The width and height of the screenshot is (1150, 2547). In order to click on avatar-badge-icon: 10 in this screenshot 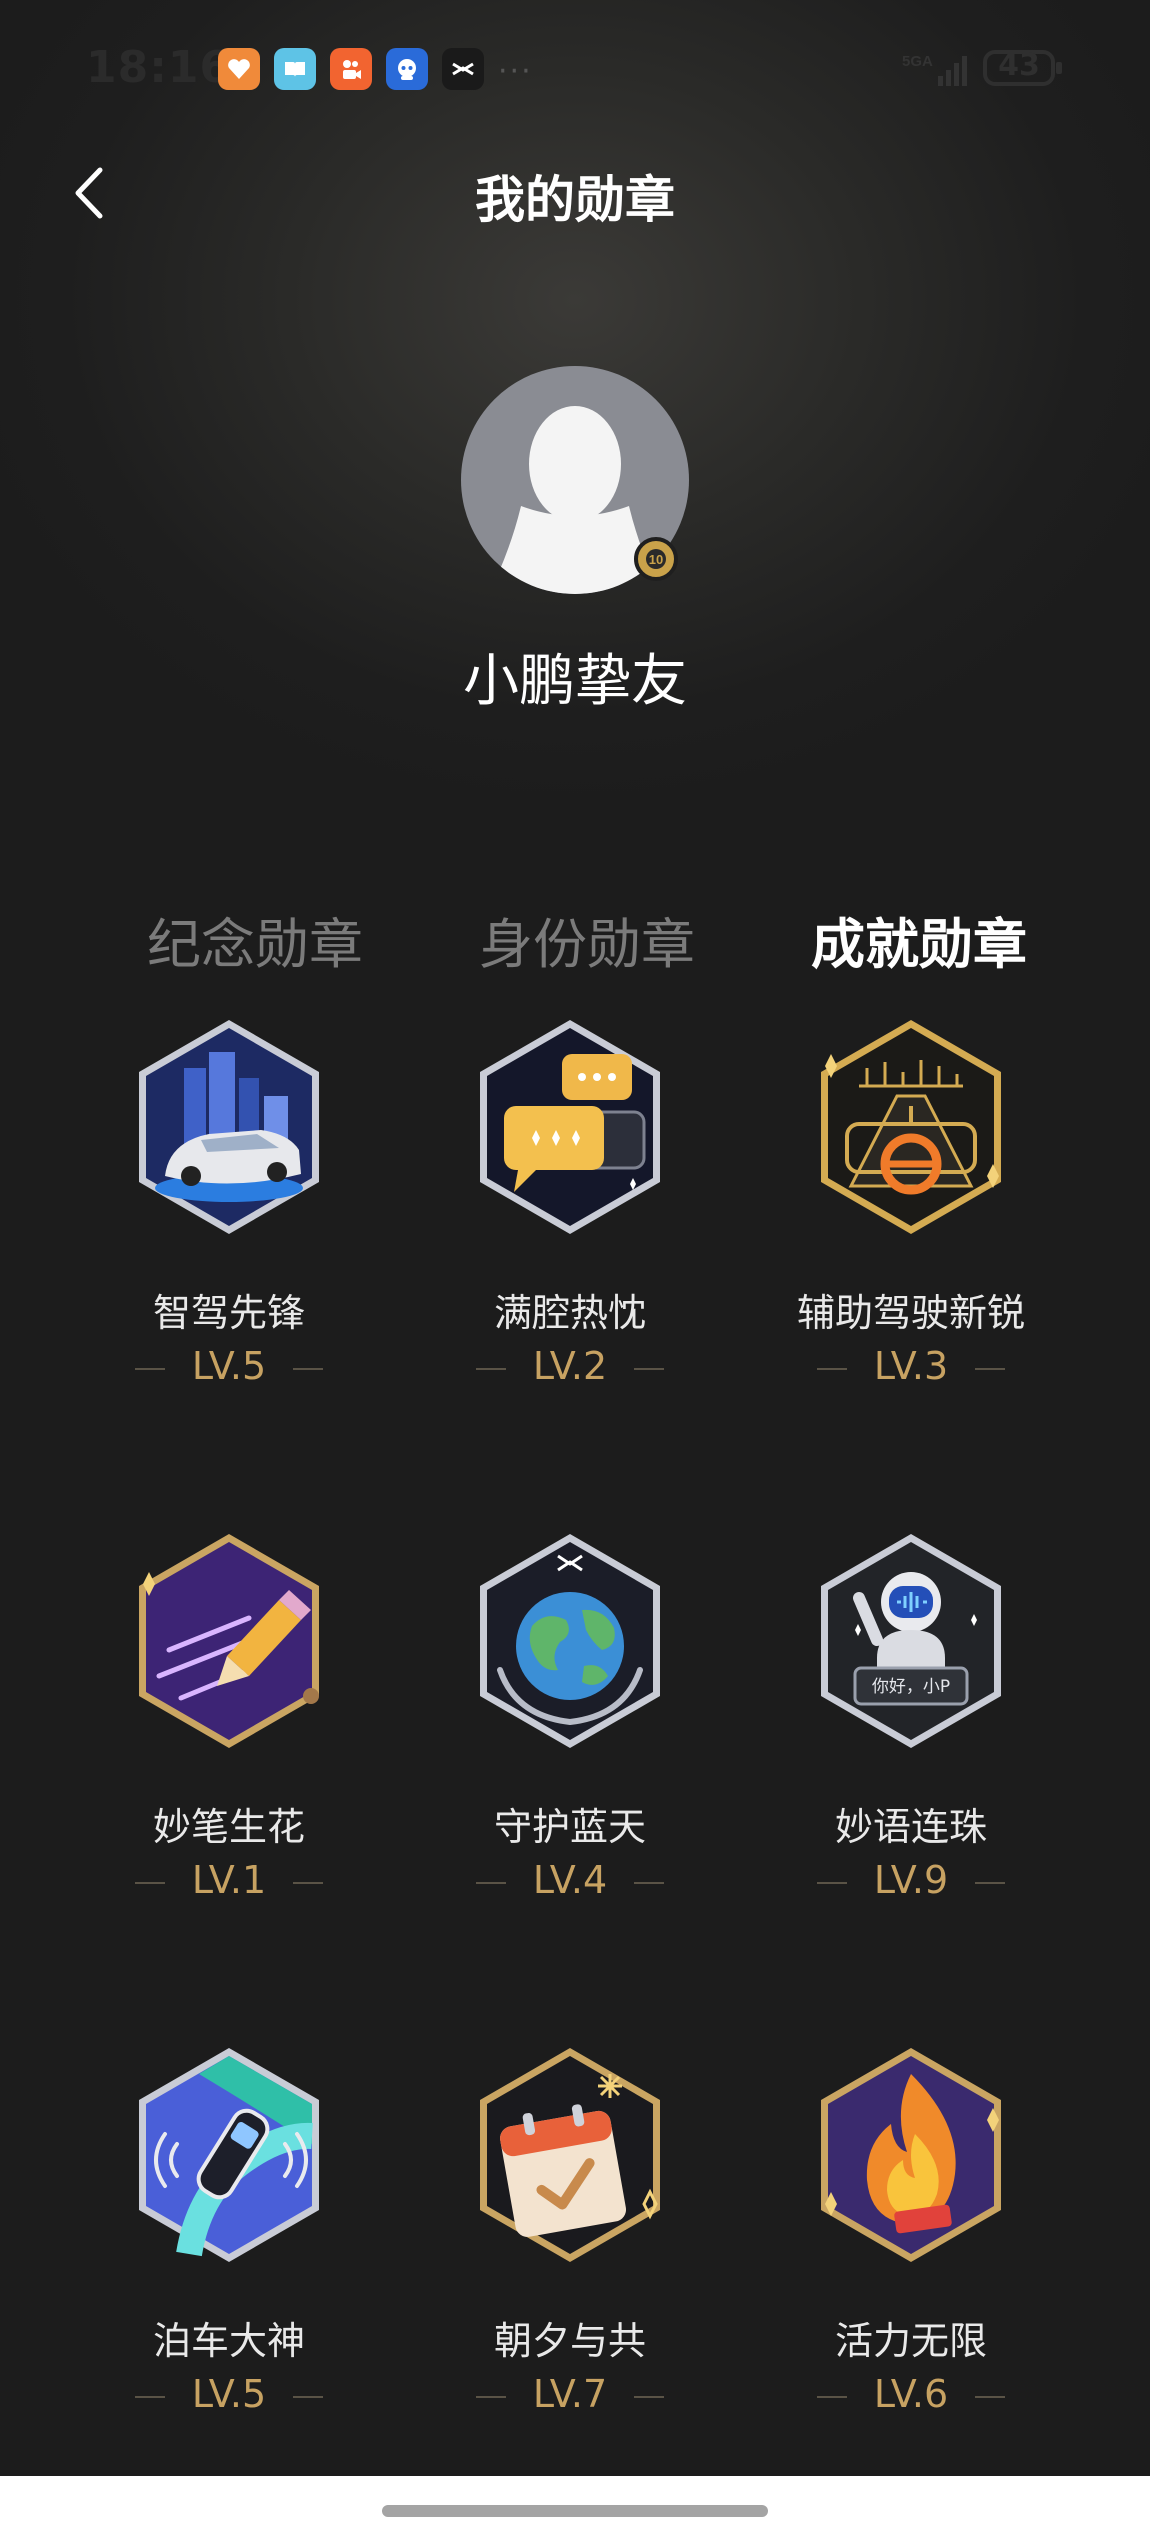, I will do `click(656, 559)`.